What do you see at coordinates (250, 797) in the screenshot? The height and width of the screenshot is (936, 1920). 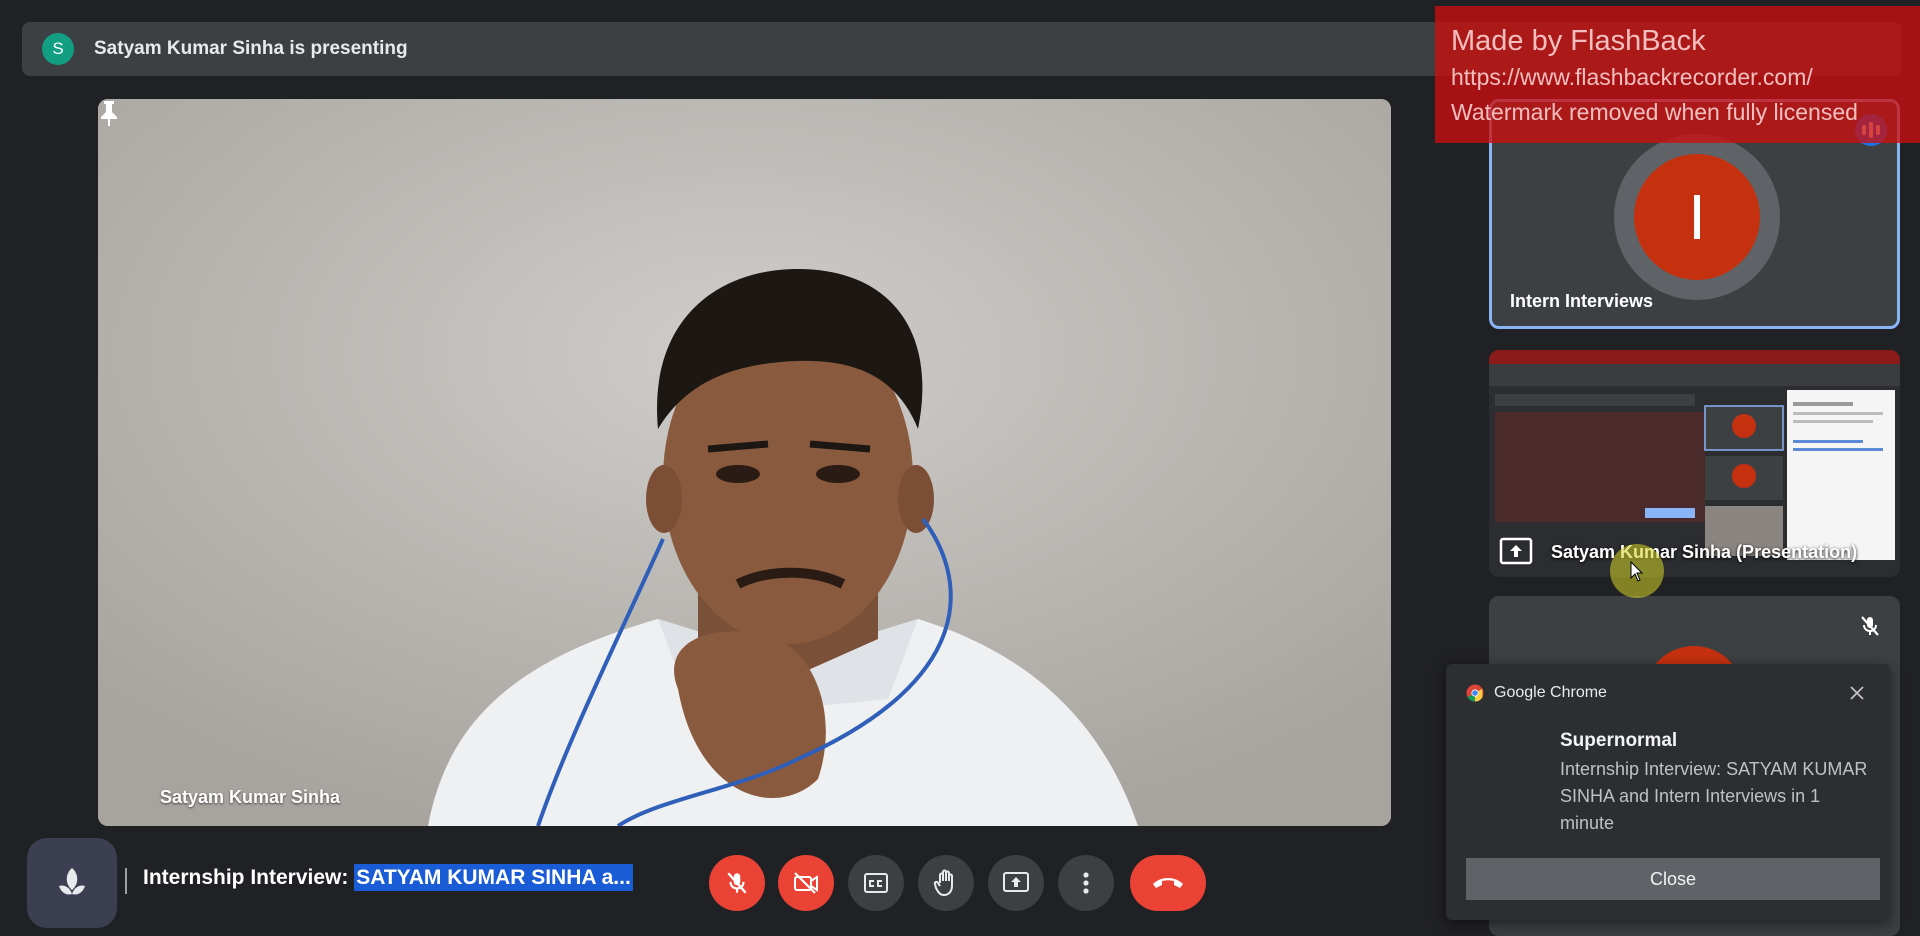 I see `participant-name: Satyam Kumar Sinha` at bounding box center [250, 797].